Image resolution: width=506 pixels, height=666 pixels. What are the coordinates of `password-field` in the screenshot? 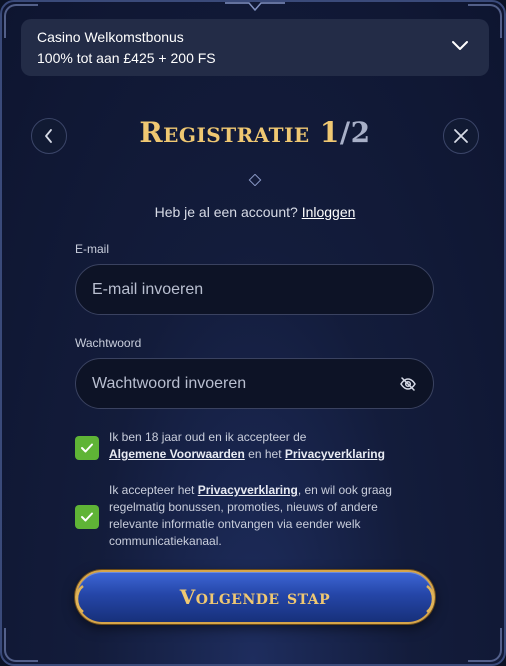 It's located at (245, 383).